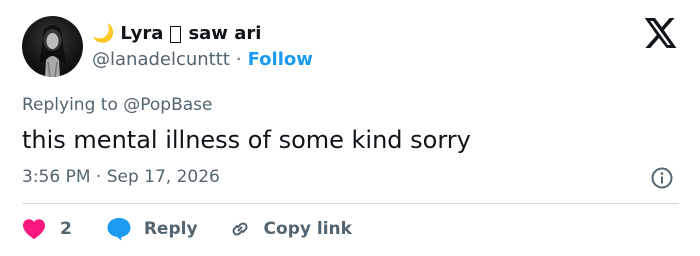 The image size is (700, 256). I want to click on like-count: 2, so click(66, 229).